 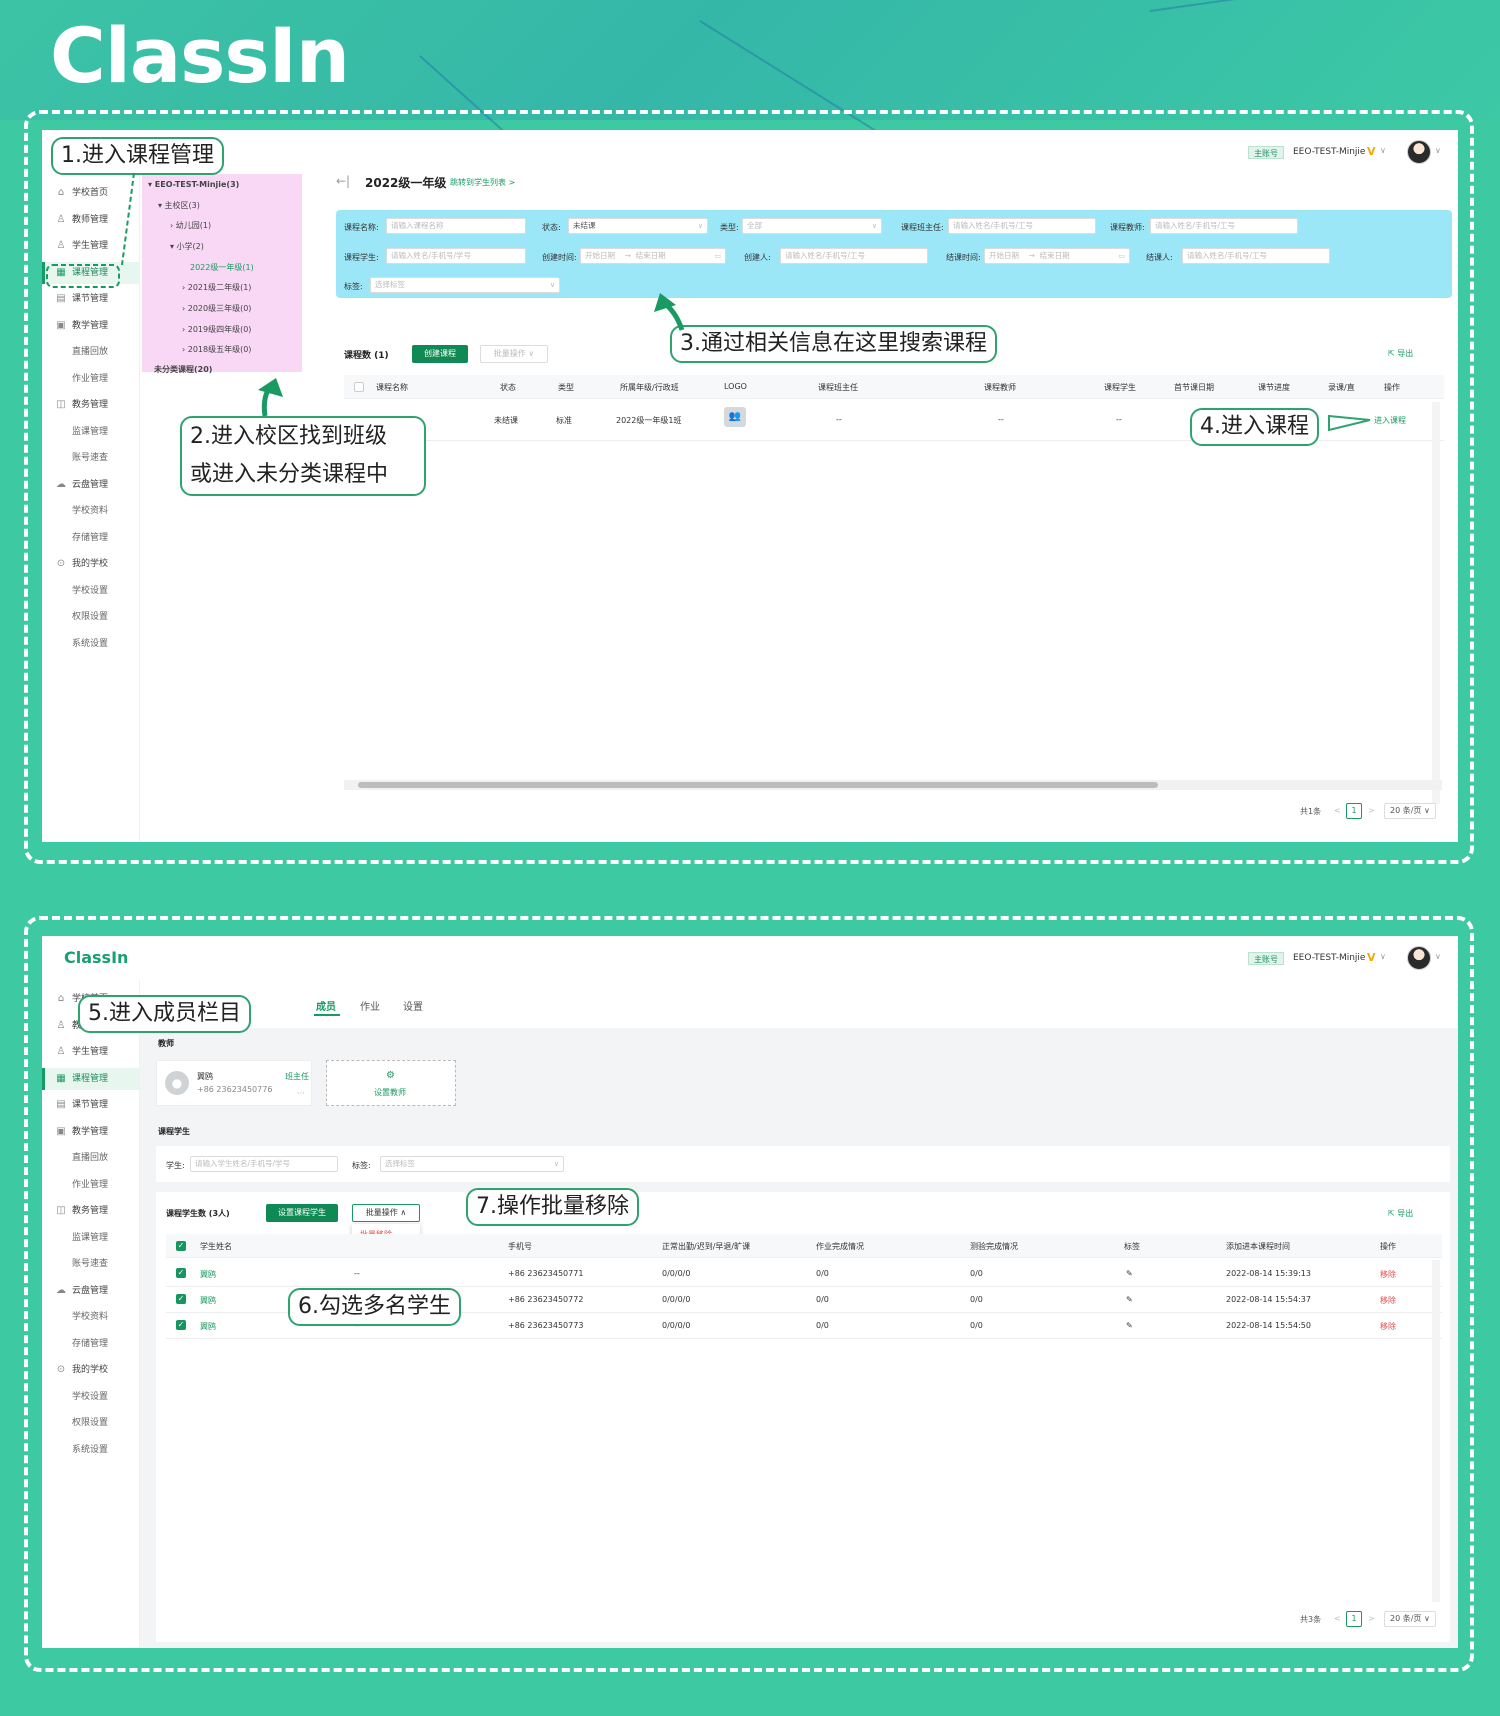 What do you see at coordinates (216, 308) in the screenshot?
I see `tree-node-grade-2020: › 2020级三年级(0)` at bounding box center [216, 308].